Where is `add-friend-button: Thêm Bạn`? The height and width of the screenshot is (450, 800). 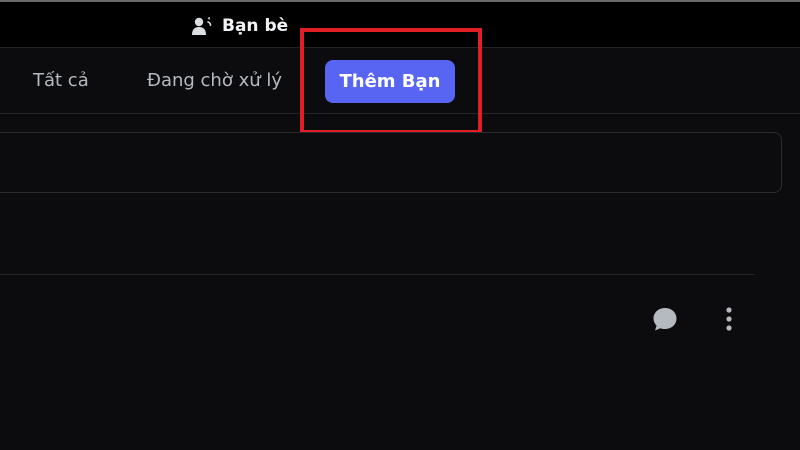
add-friend-button: Thêm Bạn is located at coordinates (390, 81).